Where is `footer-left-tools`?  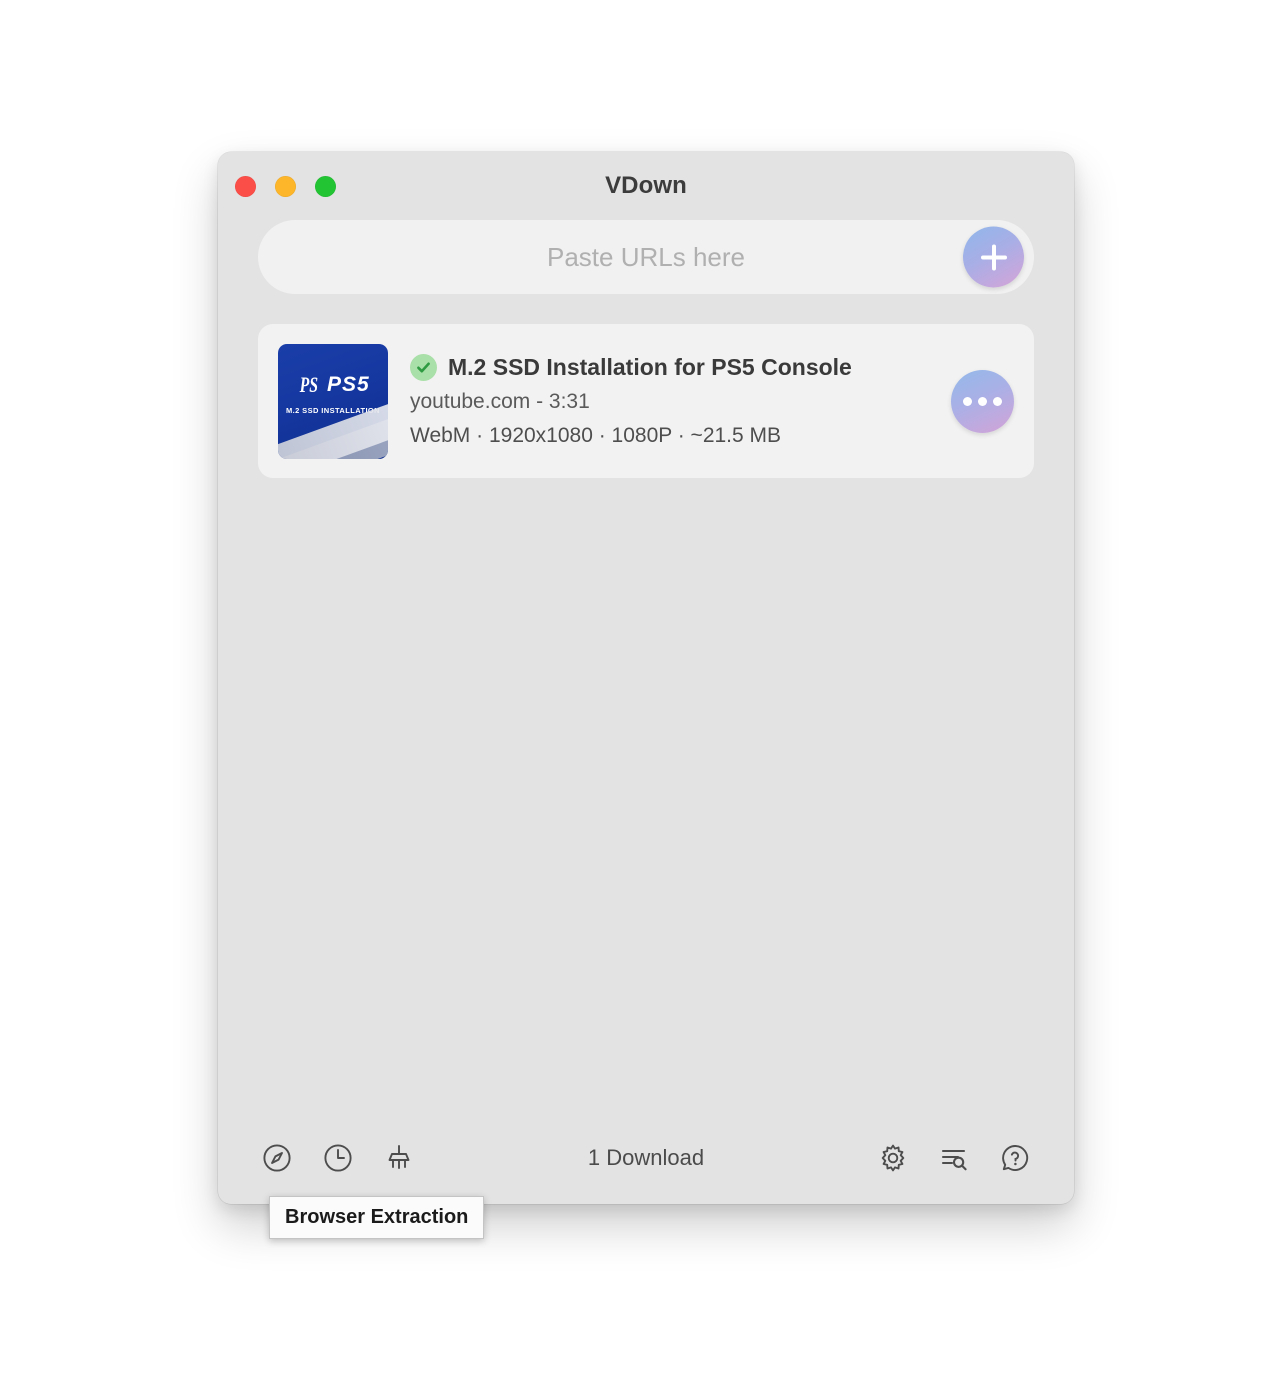 footer-left-tools is located at coordinates (338, 1158).